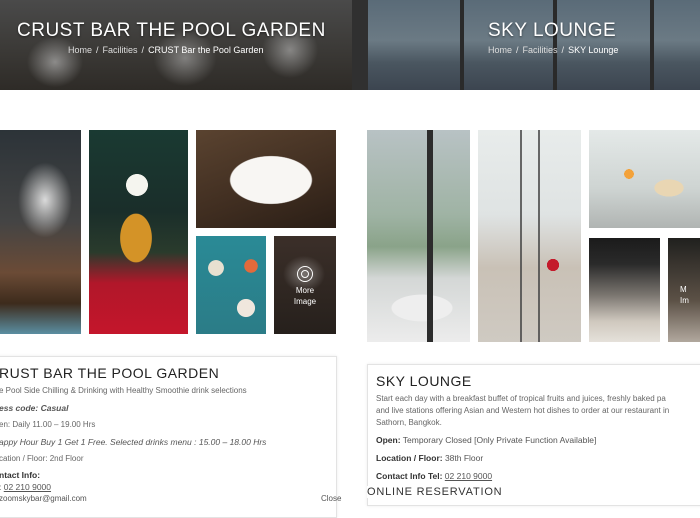 The width and height of the screenshot is (700, 518). I want to click on open-label: Open:, so click(388, 440).